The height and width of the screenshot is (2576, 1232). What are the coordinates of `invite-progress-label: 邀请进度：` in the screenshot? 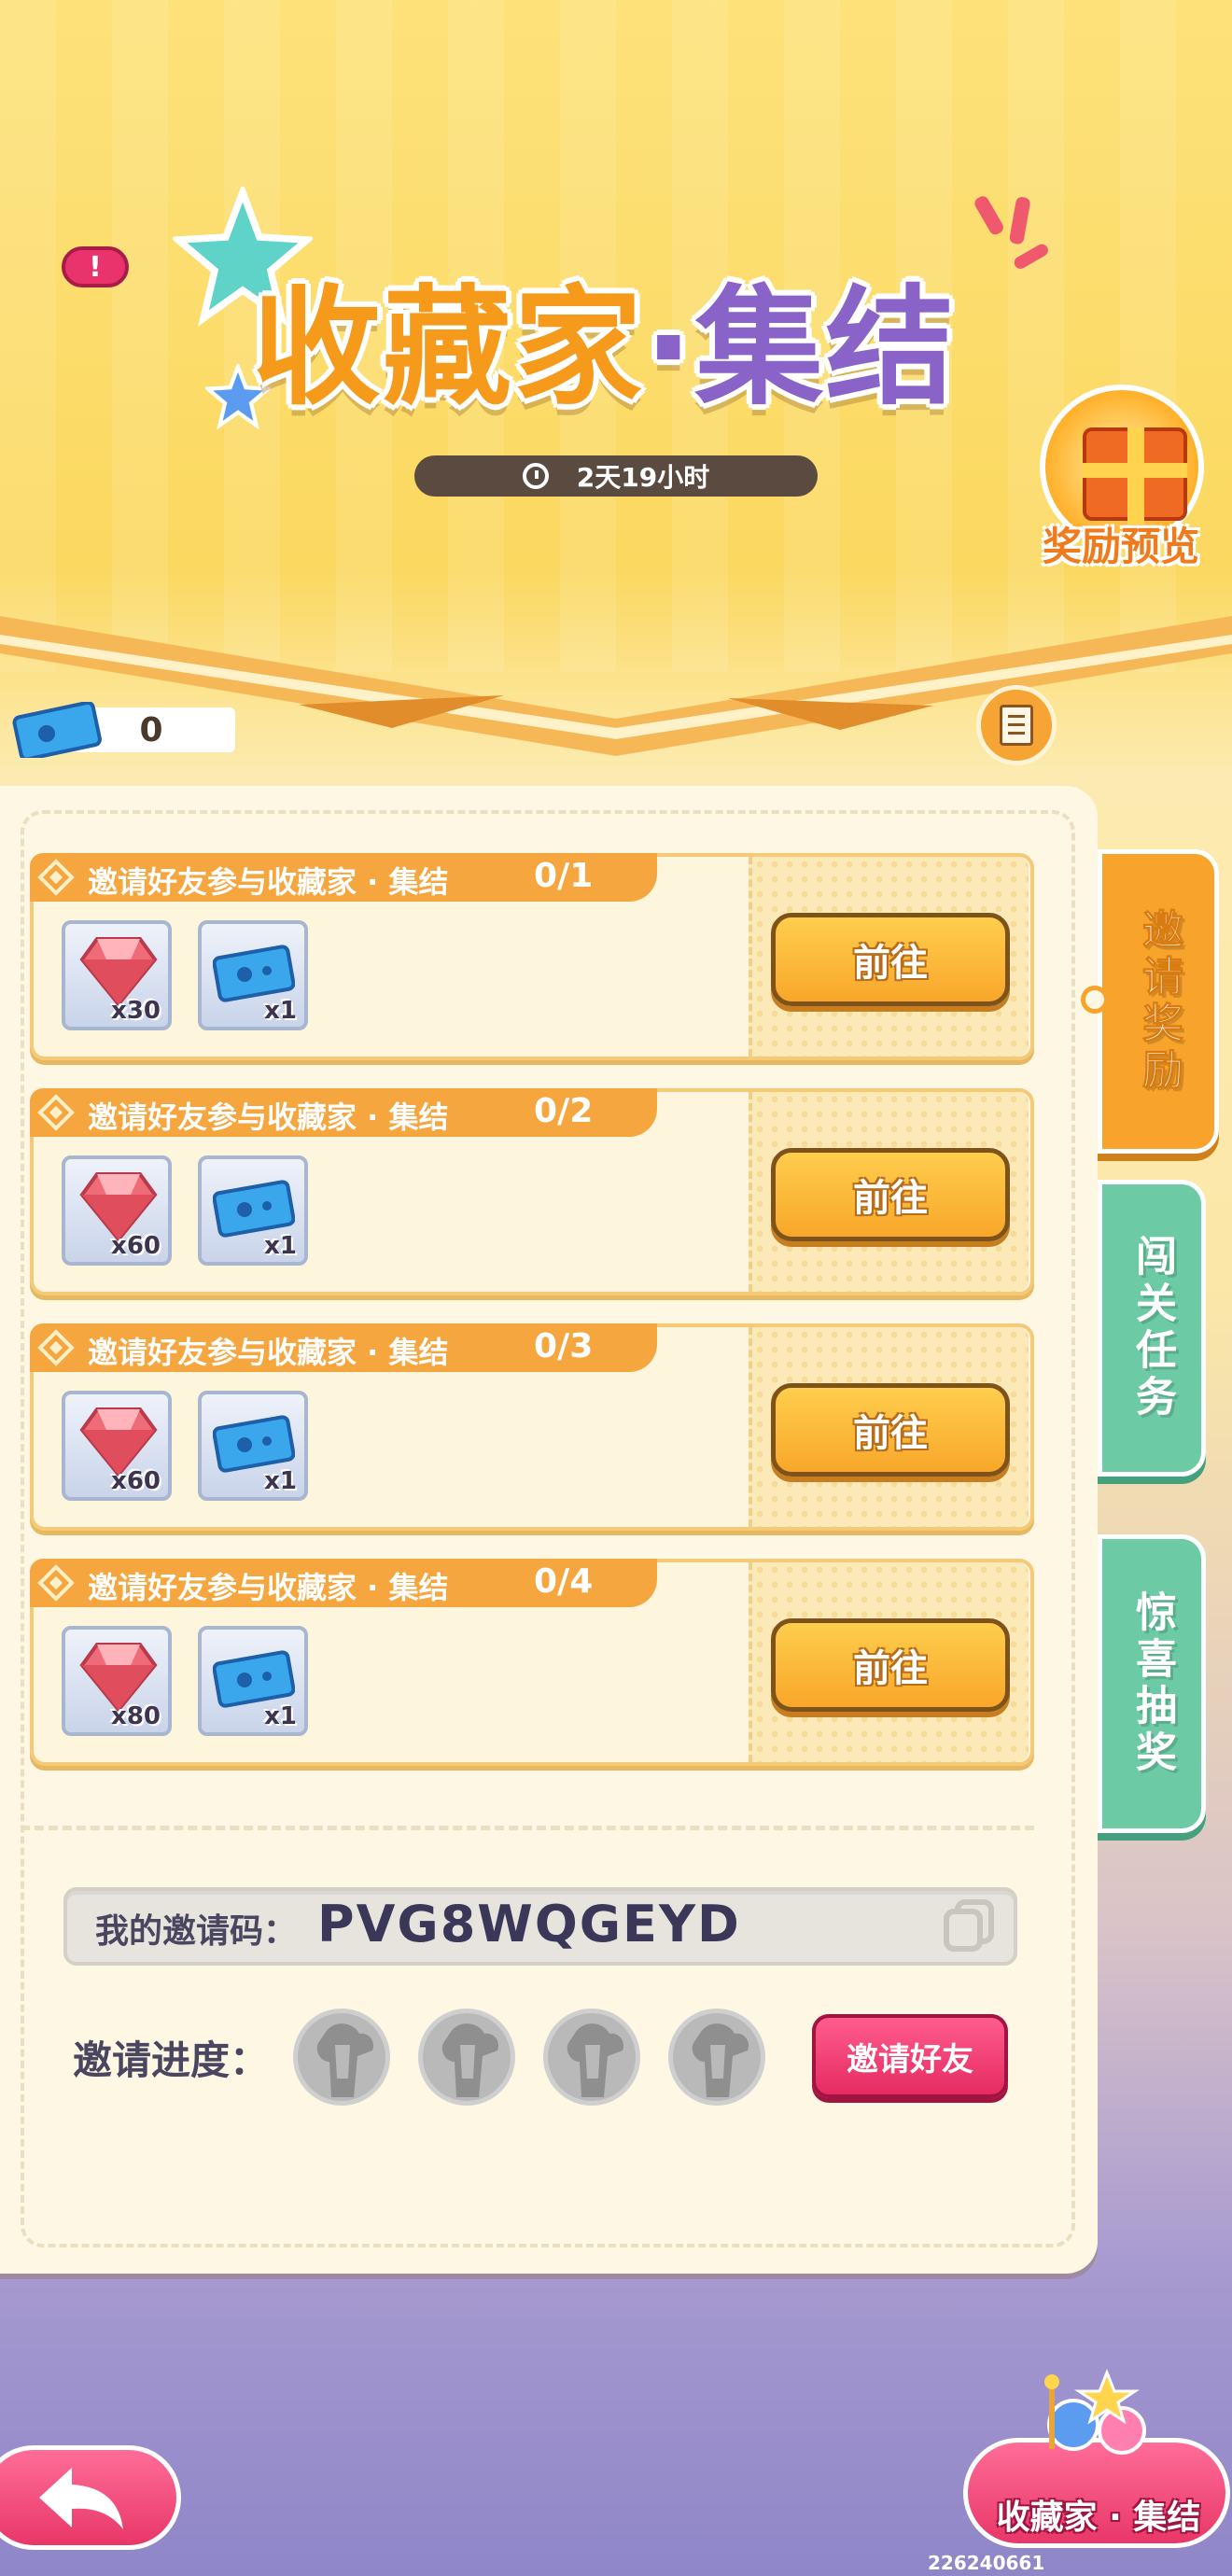 It's located at (171, 2060).